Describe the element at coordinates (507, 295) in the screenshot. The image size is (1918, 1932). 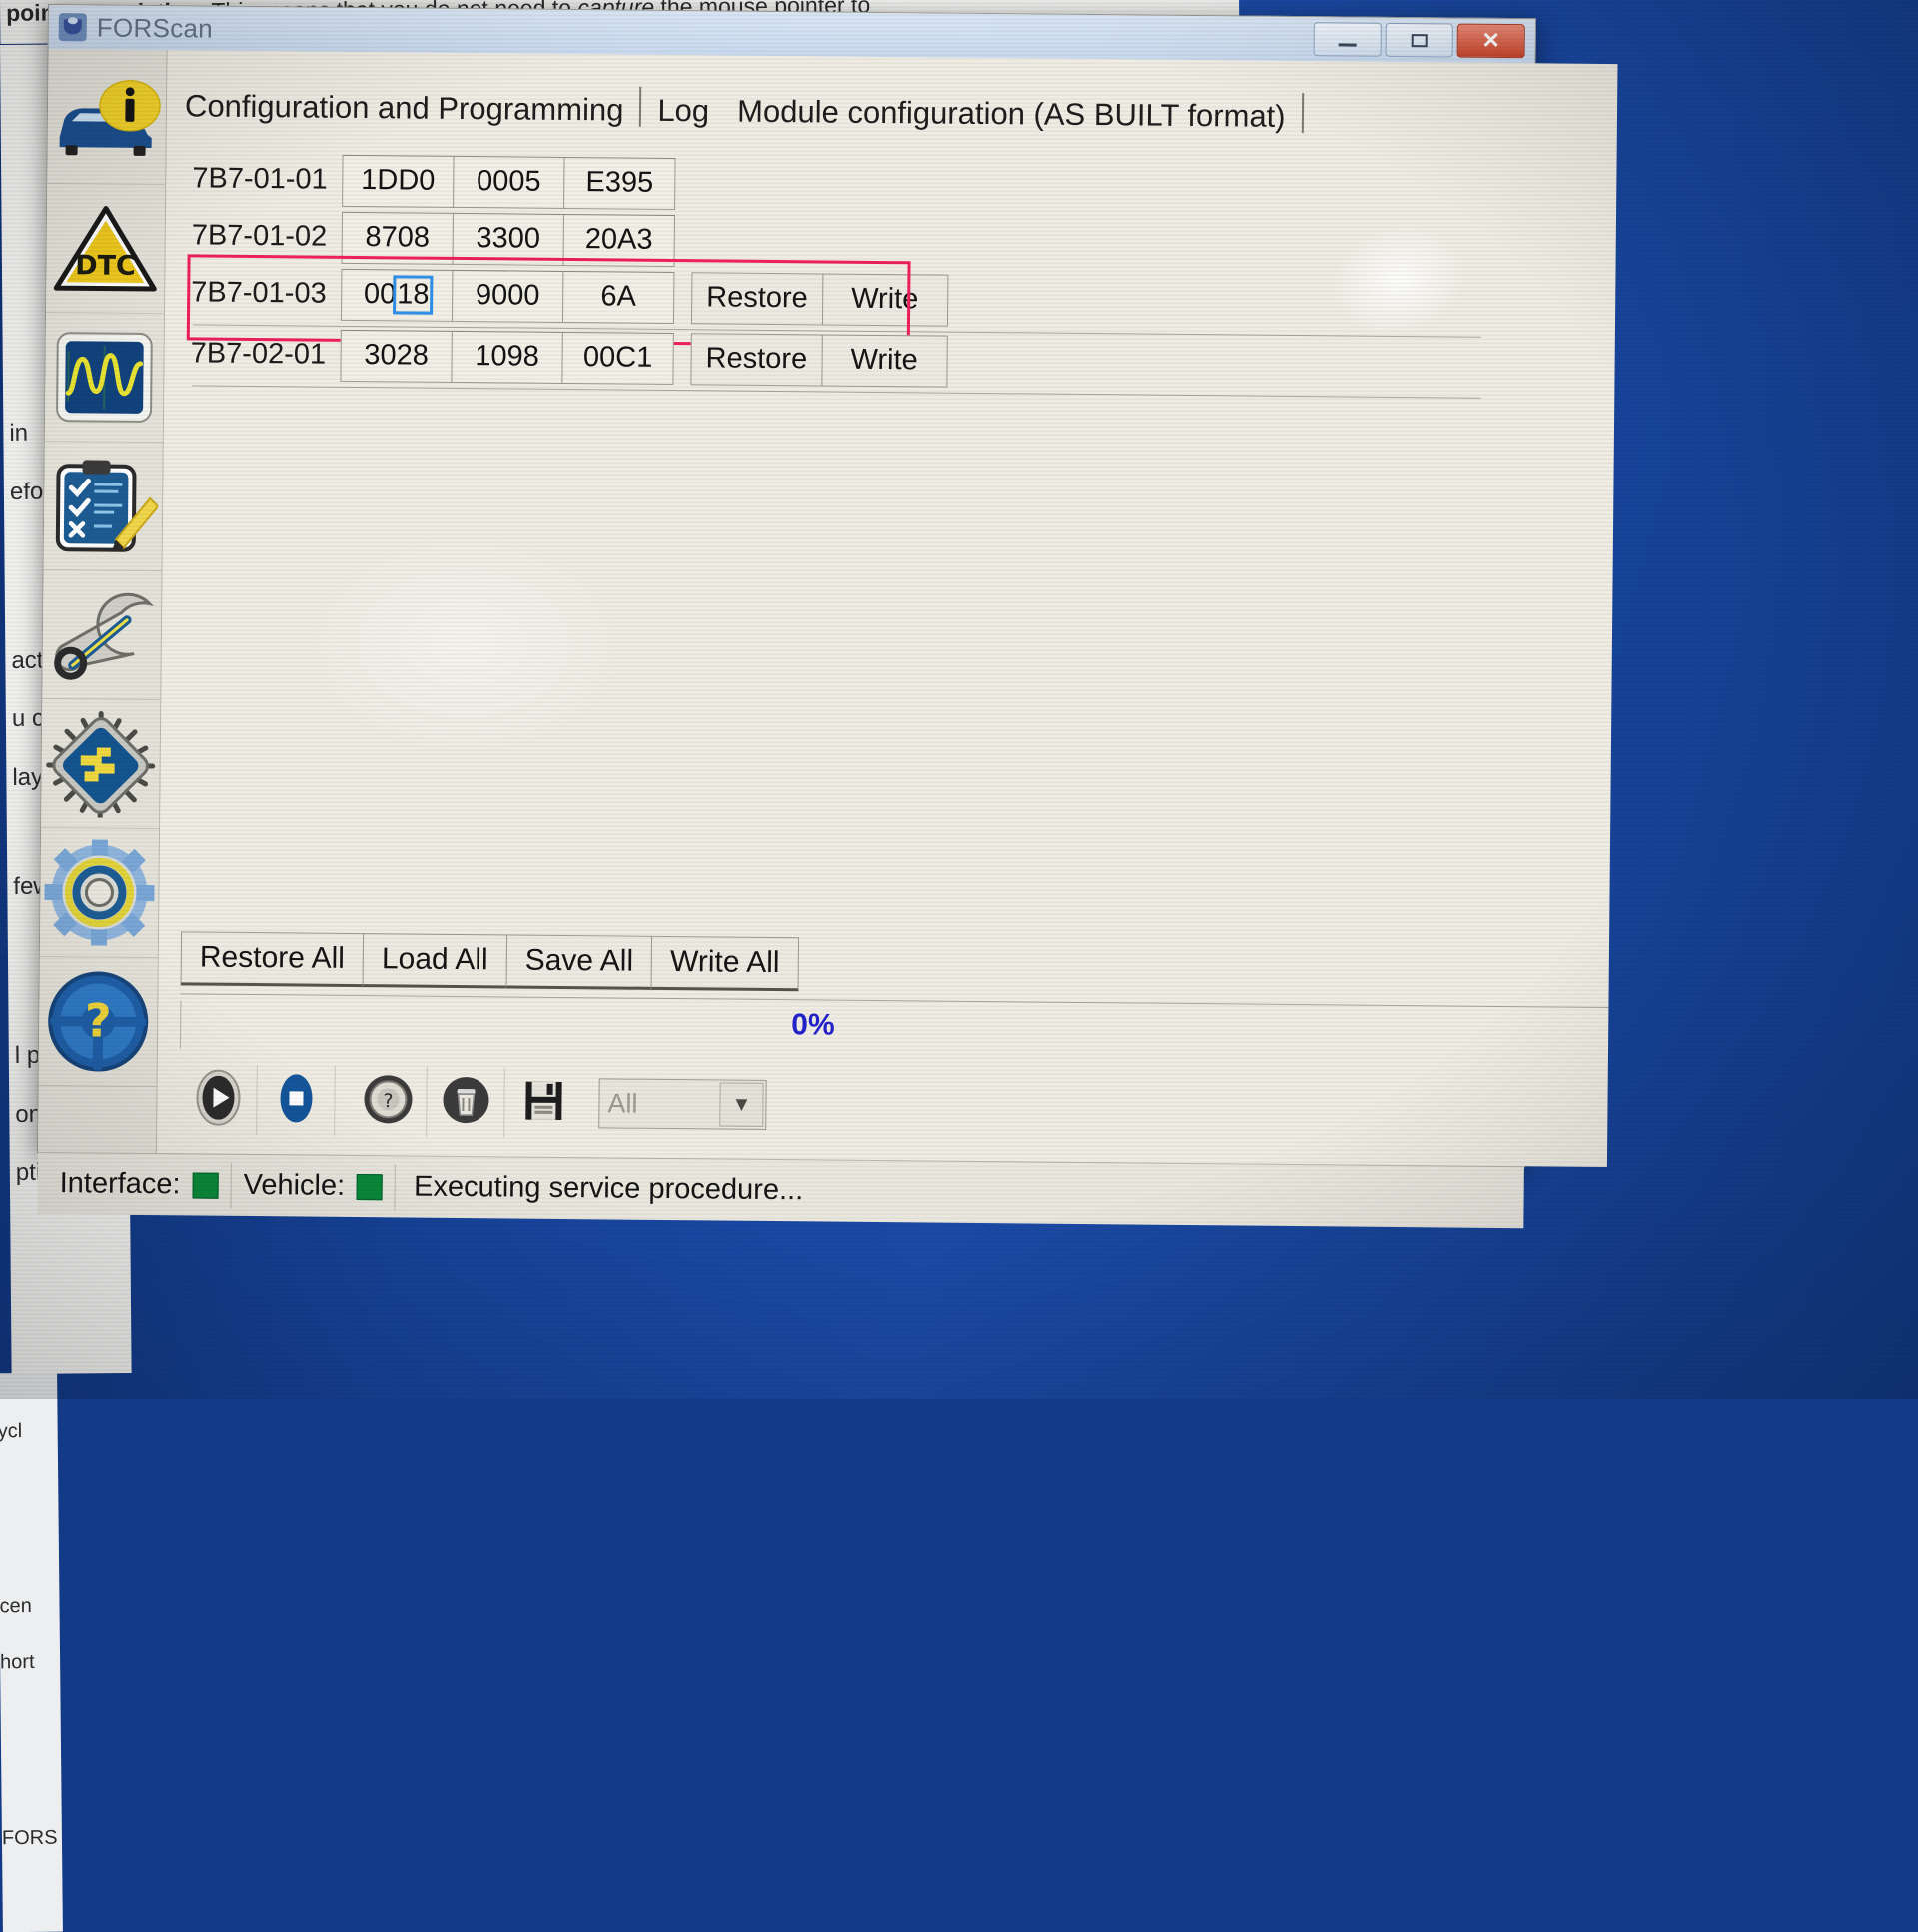
I see `asbuilt-value-field: 9000` at that location.